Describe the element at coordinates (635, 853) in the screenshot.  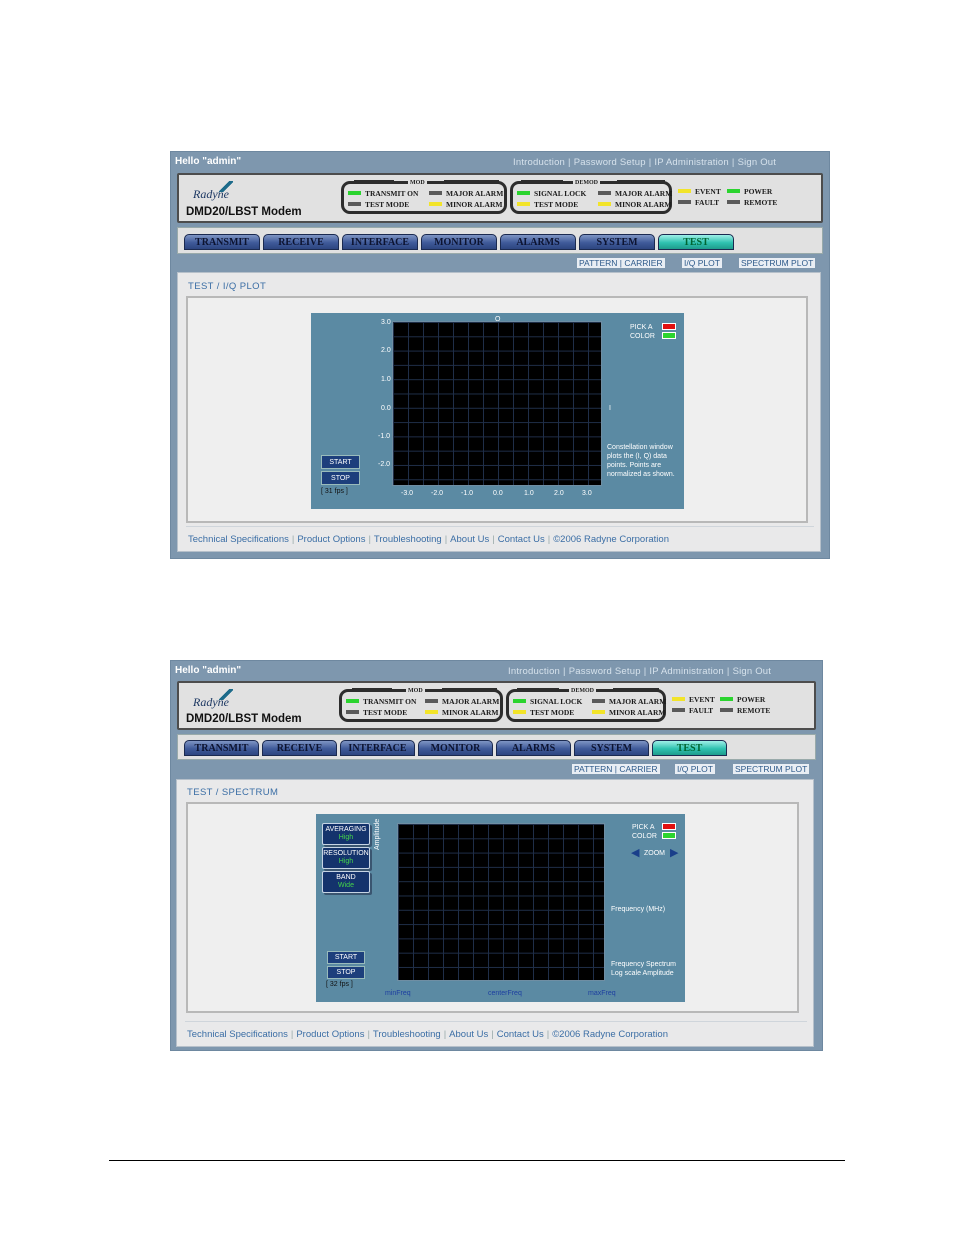
I see `zoom-left-icon: ◀` at that location.